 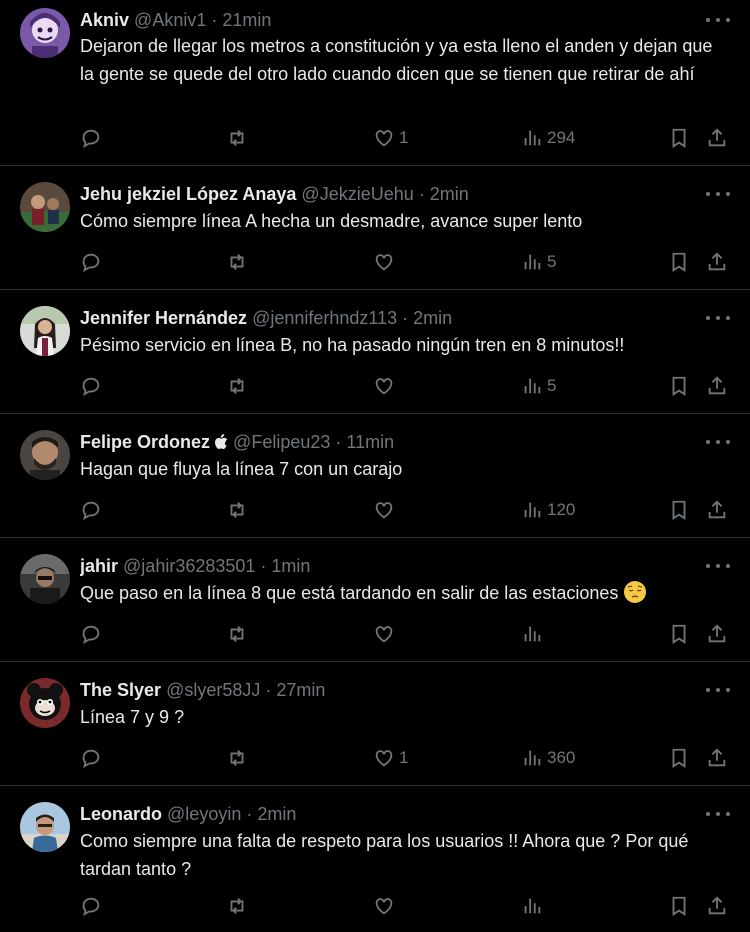 I want to click on timestamp: 1min, so click(x=290, y=566).